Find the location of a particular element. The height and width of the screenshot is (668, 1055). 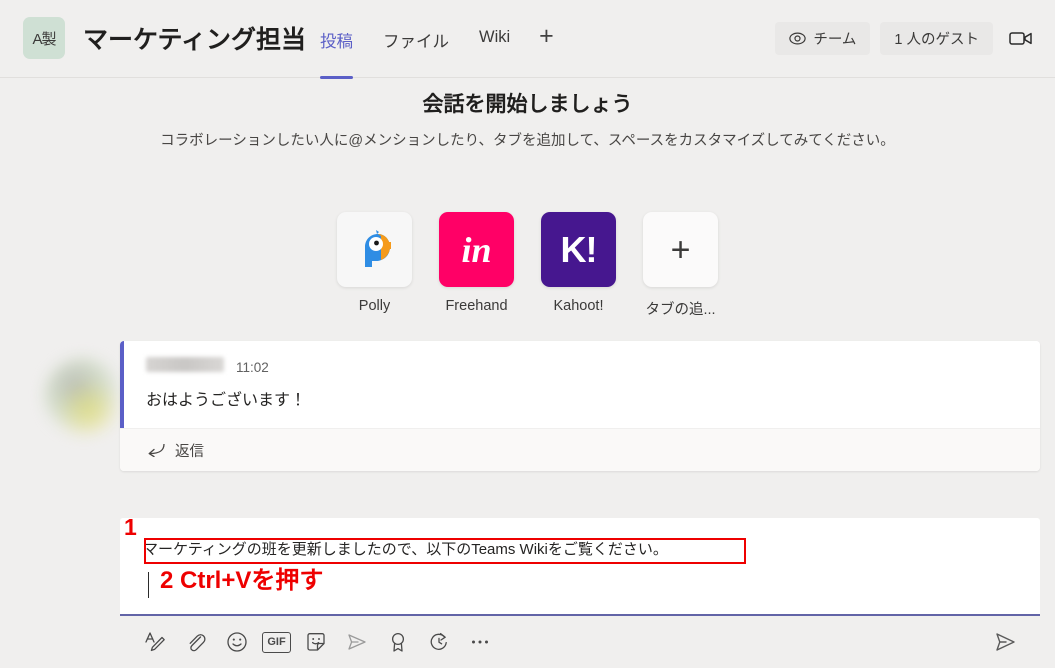

plus-icon: + is located at coordinates (680, 249).